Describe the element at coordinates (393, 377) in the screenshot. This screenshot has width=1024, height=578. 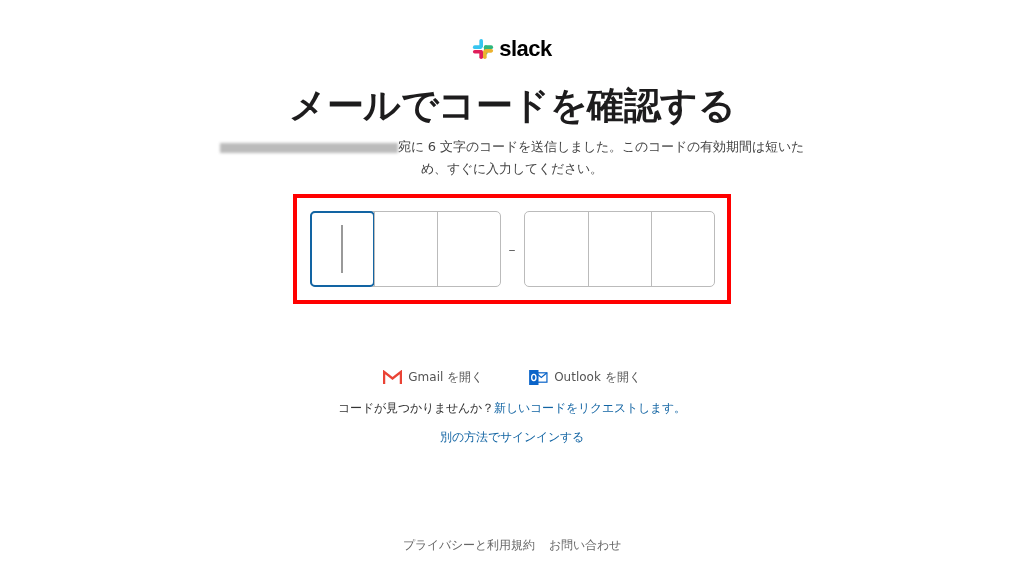
I see `envelope-m-icon` at that location.